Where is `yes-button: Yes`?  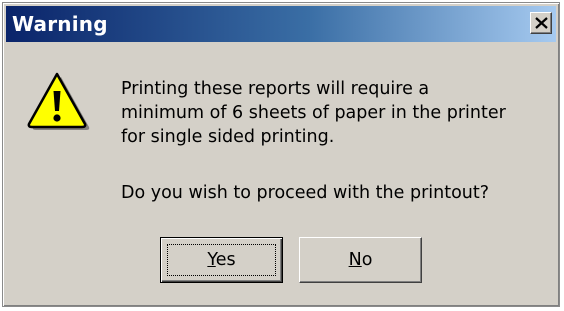
yes-button: Yes is located at coordinates (221, 260).